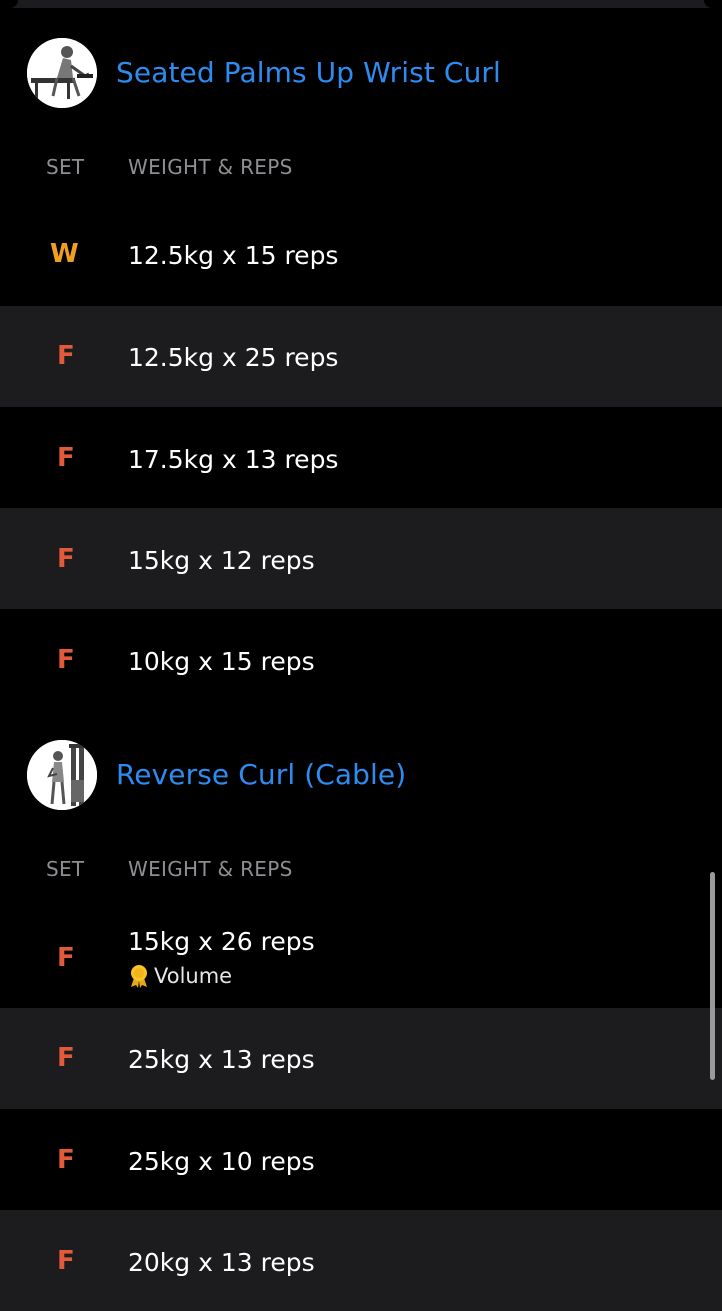 The image size is (722, 1311). I want to click on set-value: 25kg x 13 reps, so click(221, 1059).